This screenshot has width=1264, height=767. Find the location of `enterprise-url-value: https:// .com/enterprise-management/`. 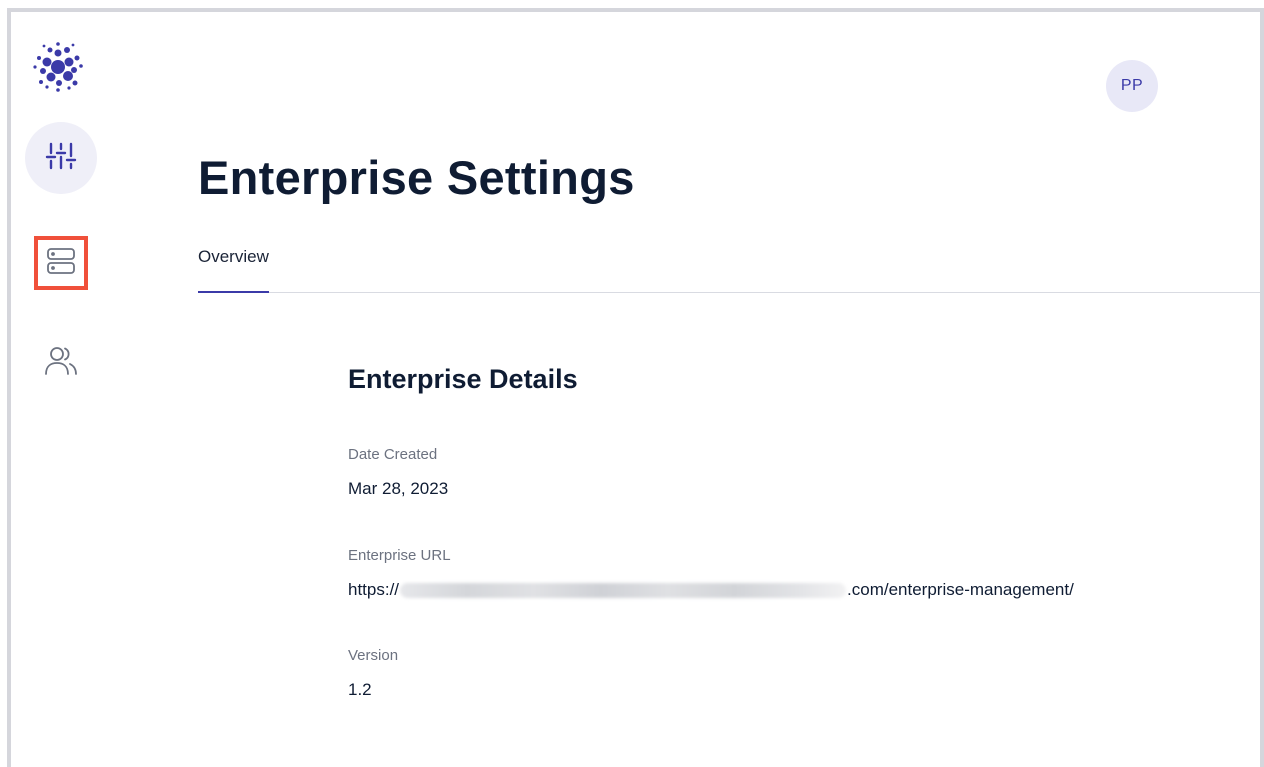

enterprise-url-value: https:// .com/enterprise-management/ is located at coordinates (711, 590).